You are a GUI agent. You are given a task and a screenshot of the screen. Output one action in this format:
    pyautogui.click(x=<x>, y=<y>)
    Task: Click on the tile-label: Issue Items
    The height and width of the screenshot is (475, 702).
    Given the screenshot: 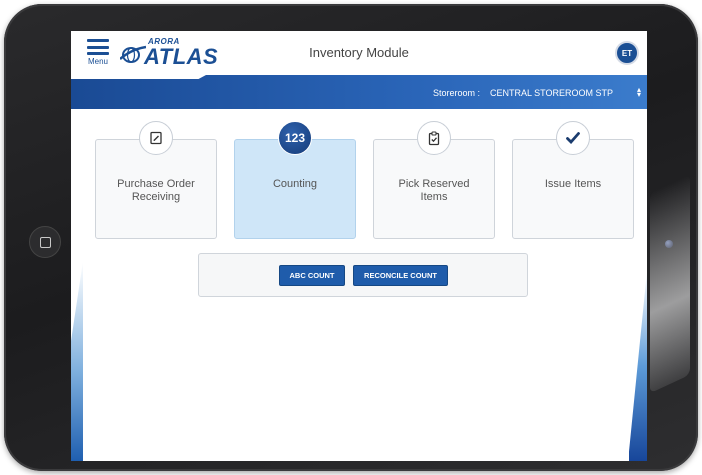 What is the action you would take?
    pyautogui.click(x=573, y=184)
    